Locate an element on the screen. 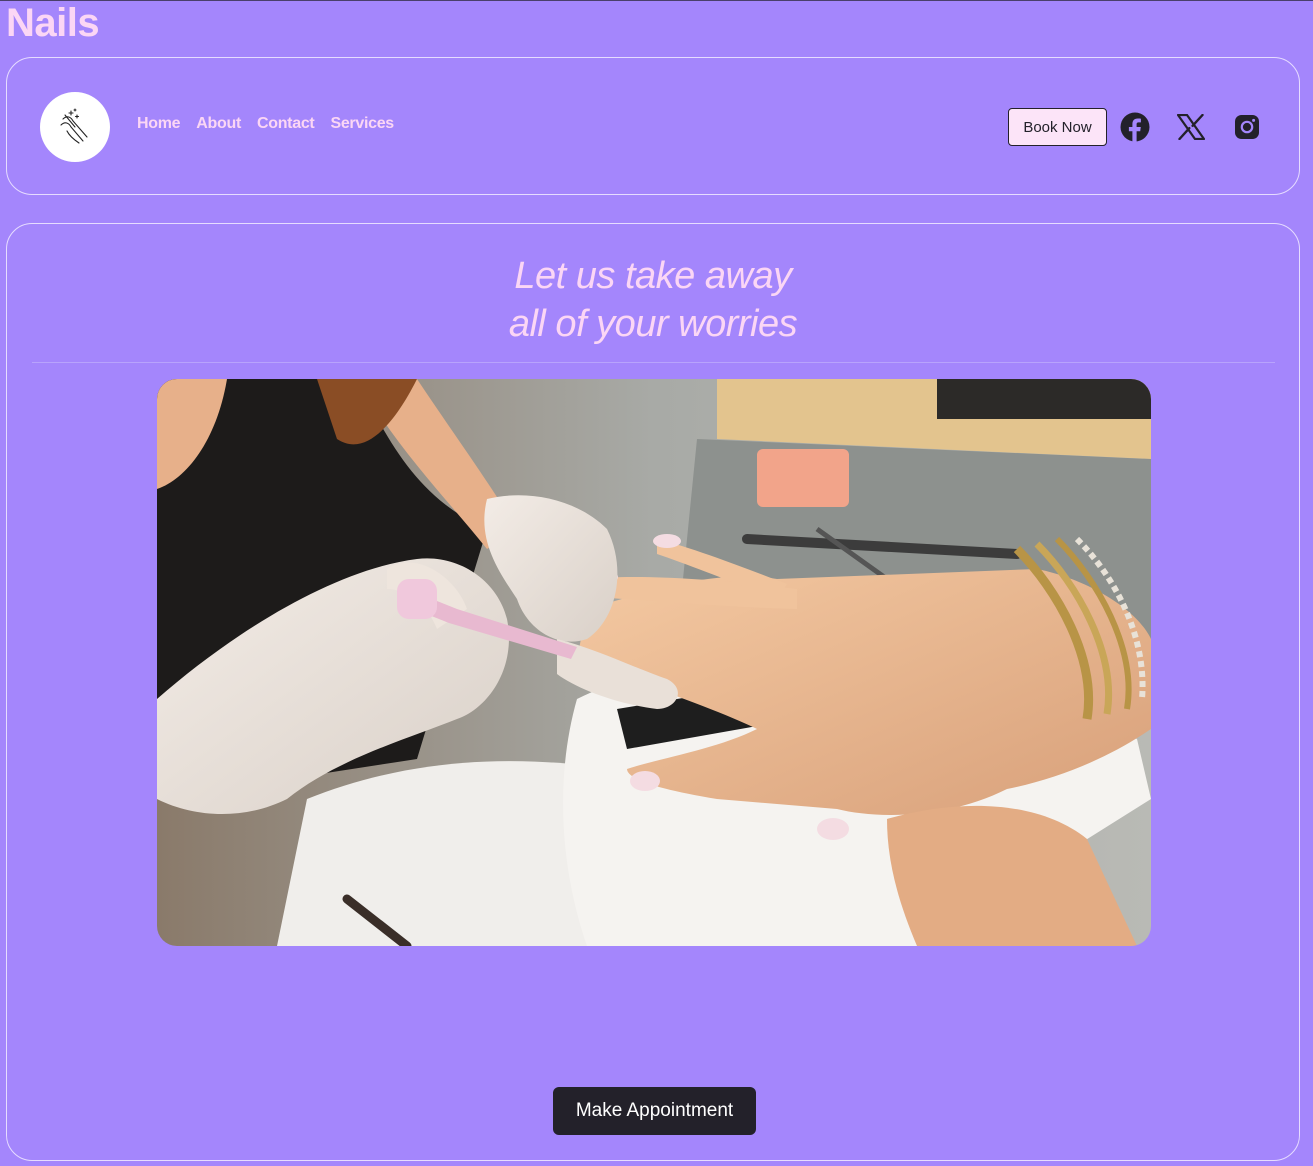  tagline-line-1: Let us take away is located at coordinates (653, 276).